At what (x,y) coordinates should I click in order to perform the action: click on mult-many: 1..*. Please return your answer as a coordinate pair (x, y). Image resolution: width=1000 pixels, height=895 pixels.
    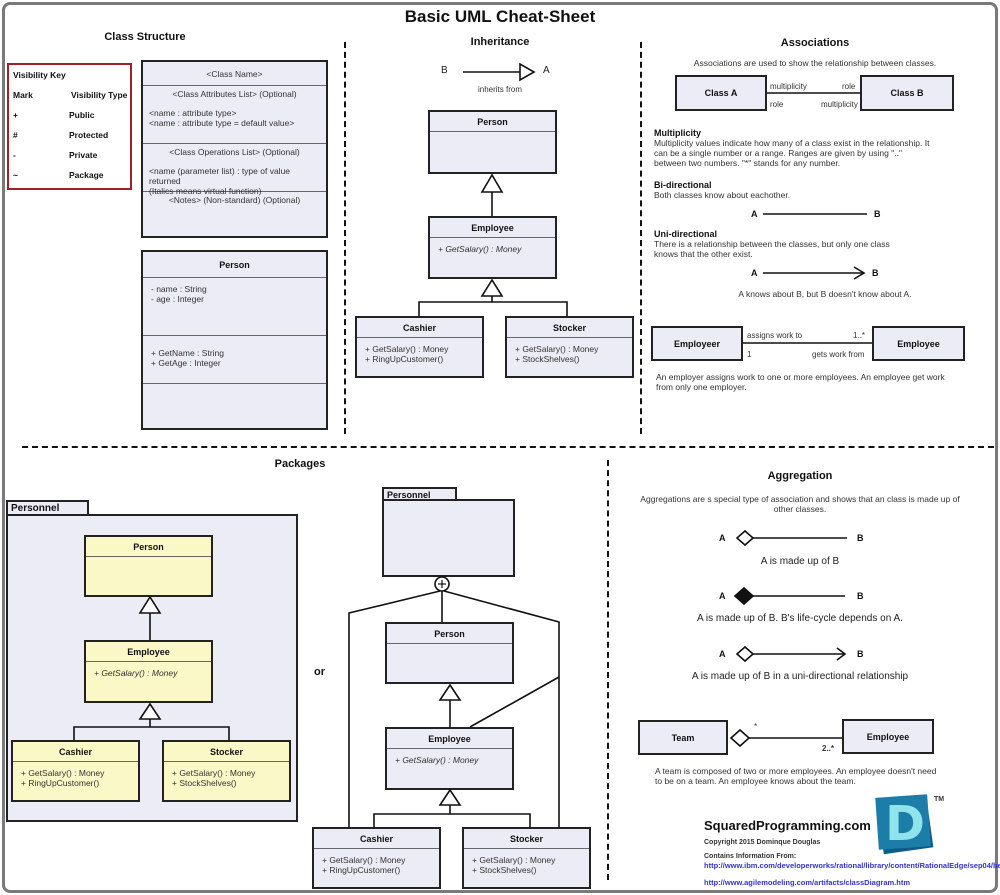
    Looking at the image, I should click on (859, 335).